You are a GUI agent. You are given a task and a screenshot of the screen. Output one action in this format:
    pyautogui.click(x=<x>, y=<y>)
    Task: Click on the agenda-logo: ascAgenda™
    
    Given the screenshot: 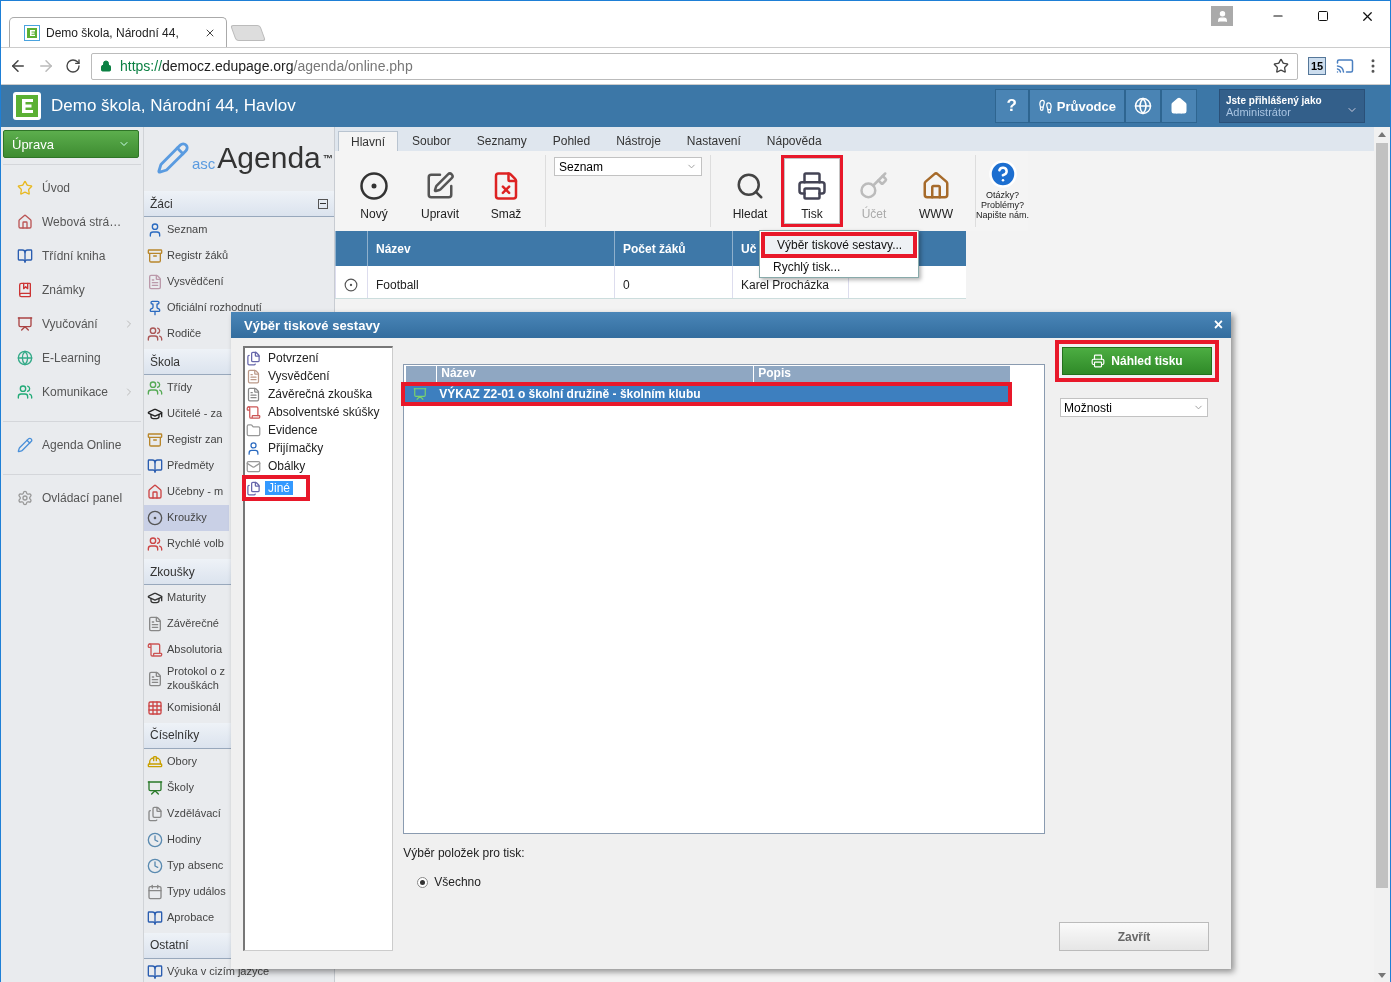 What is the action you would take?
    pyautogui.click(x=262, y=158)
    